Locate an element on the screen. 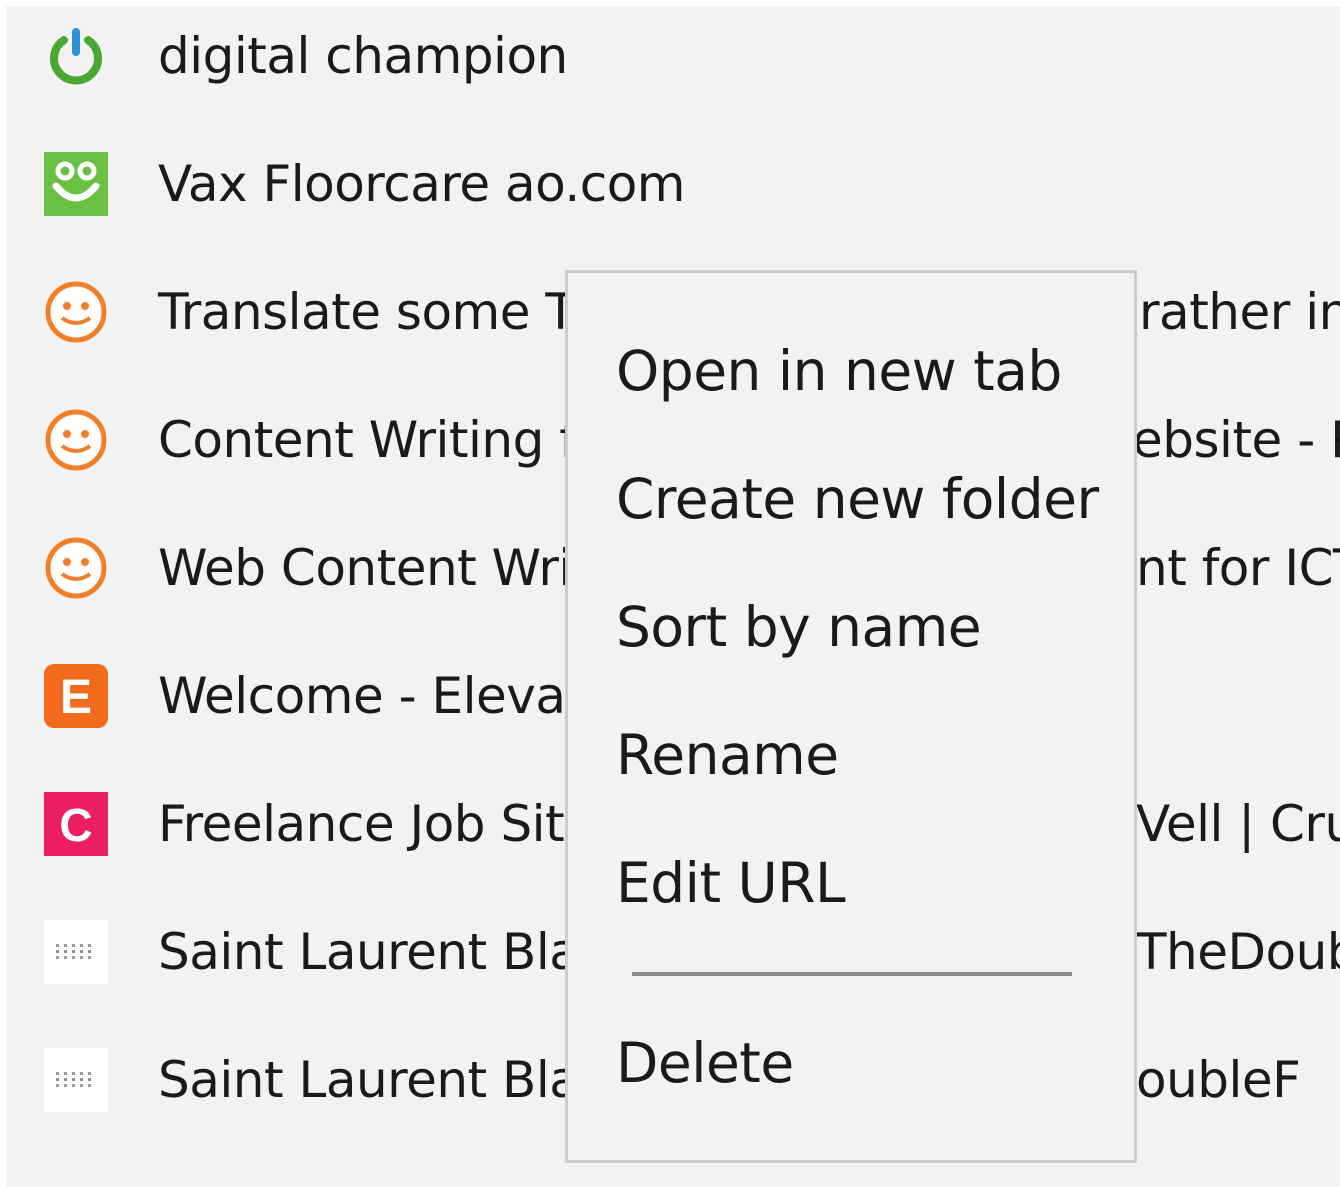 The height and width of the screenshot is (1187, 1340). crunchbase-c-icon: C is located at coordinates (76, 824).